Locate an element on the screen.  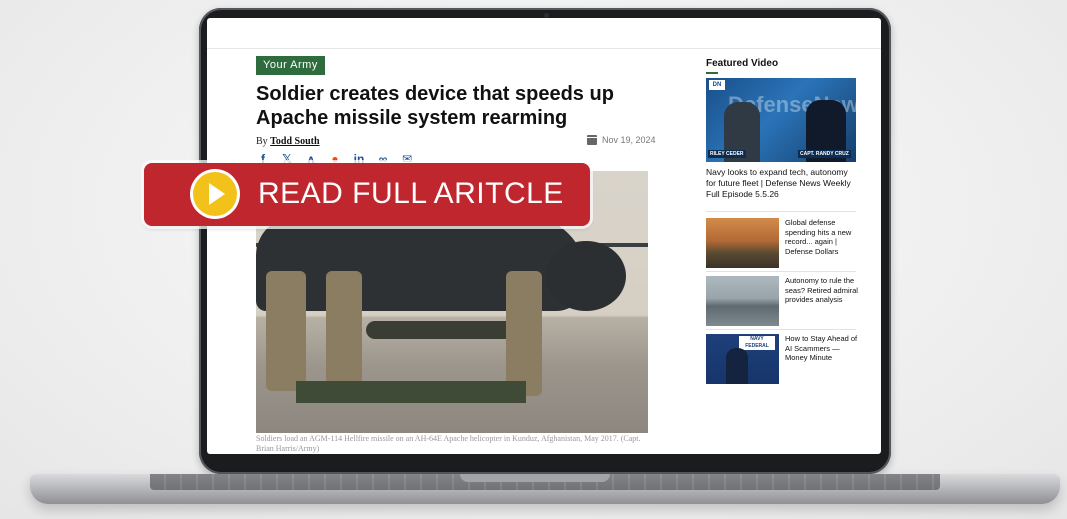
section-badge: Your Army is located at coordinates (290, 65).